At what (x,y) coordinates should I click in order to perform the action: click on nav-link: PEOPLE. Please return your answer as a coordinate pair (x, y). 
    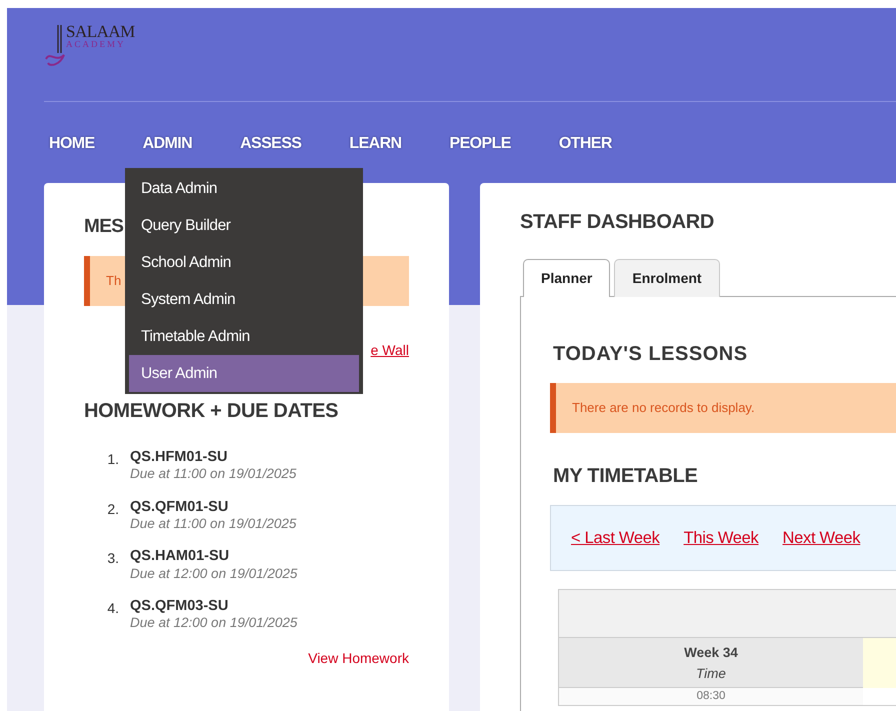
    Looking at the image, I should click on (480, 144).